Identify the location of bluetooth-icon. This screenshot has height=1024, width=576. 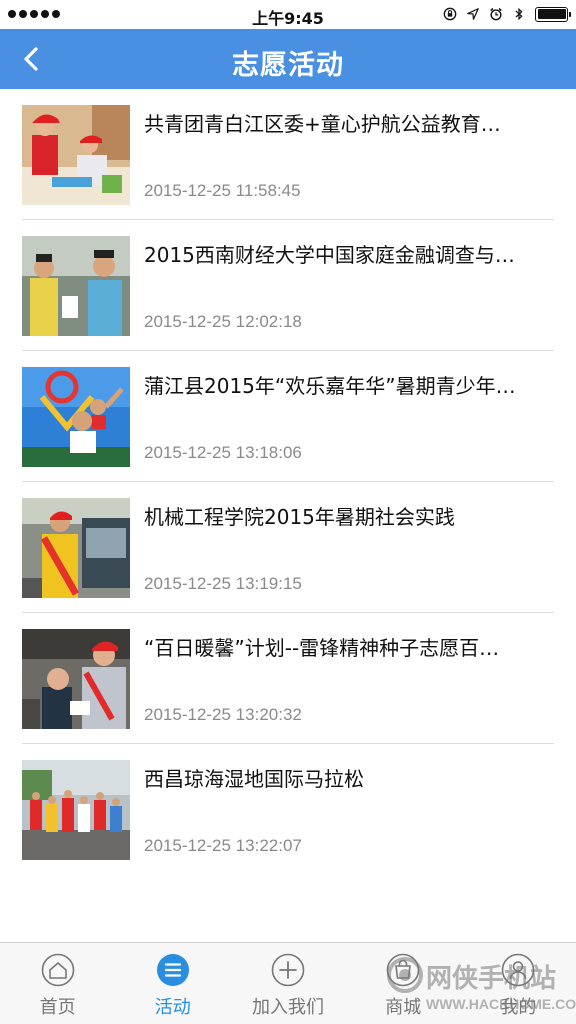
(519, 14).